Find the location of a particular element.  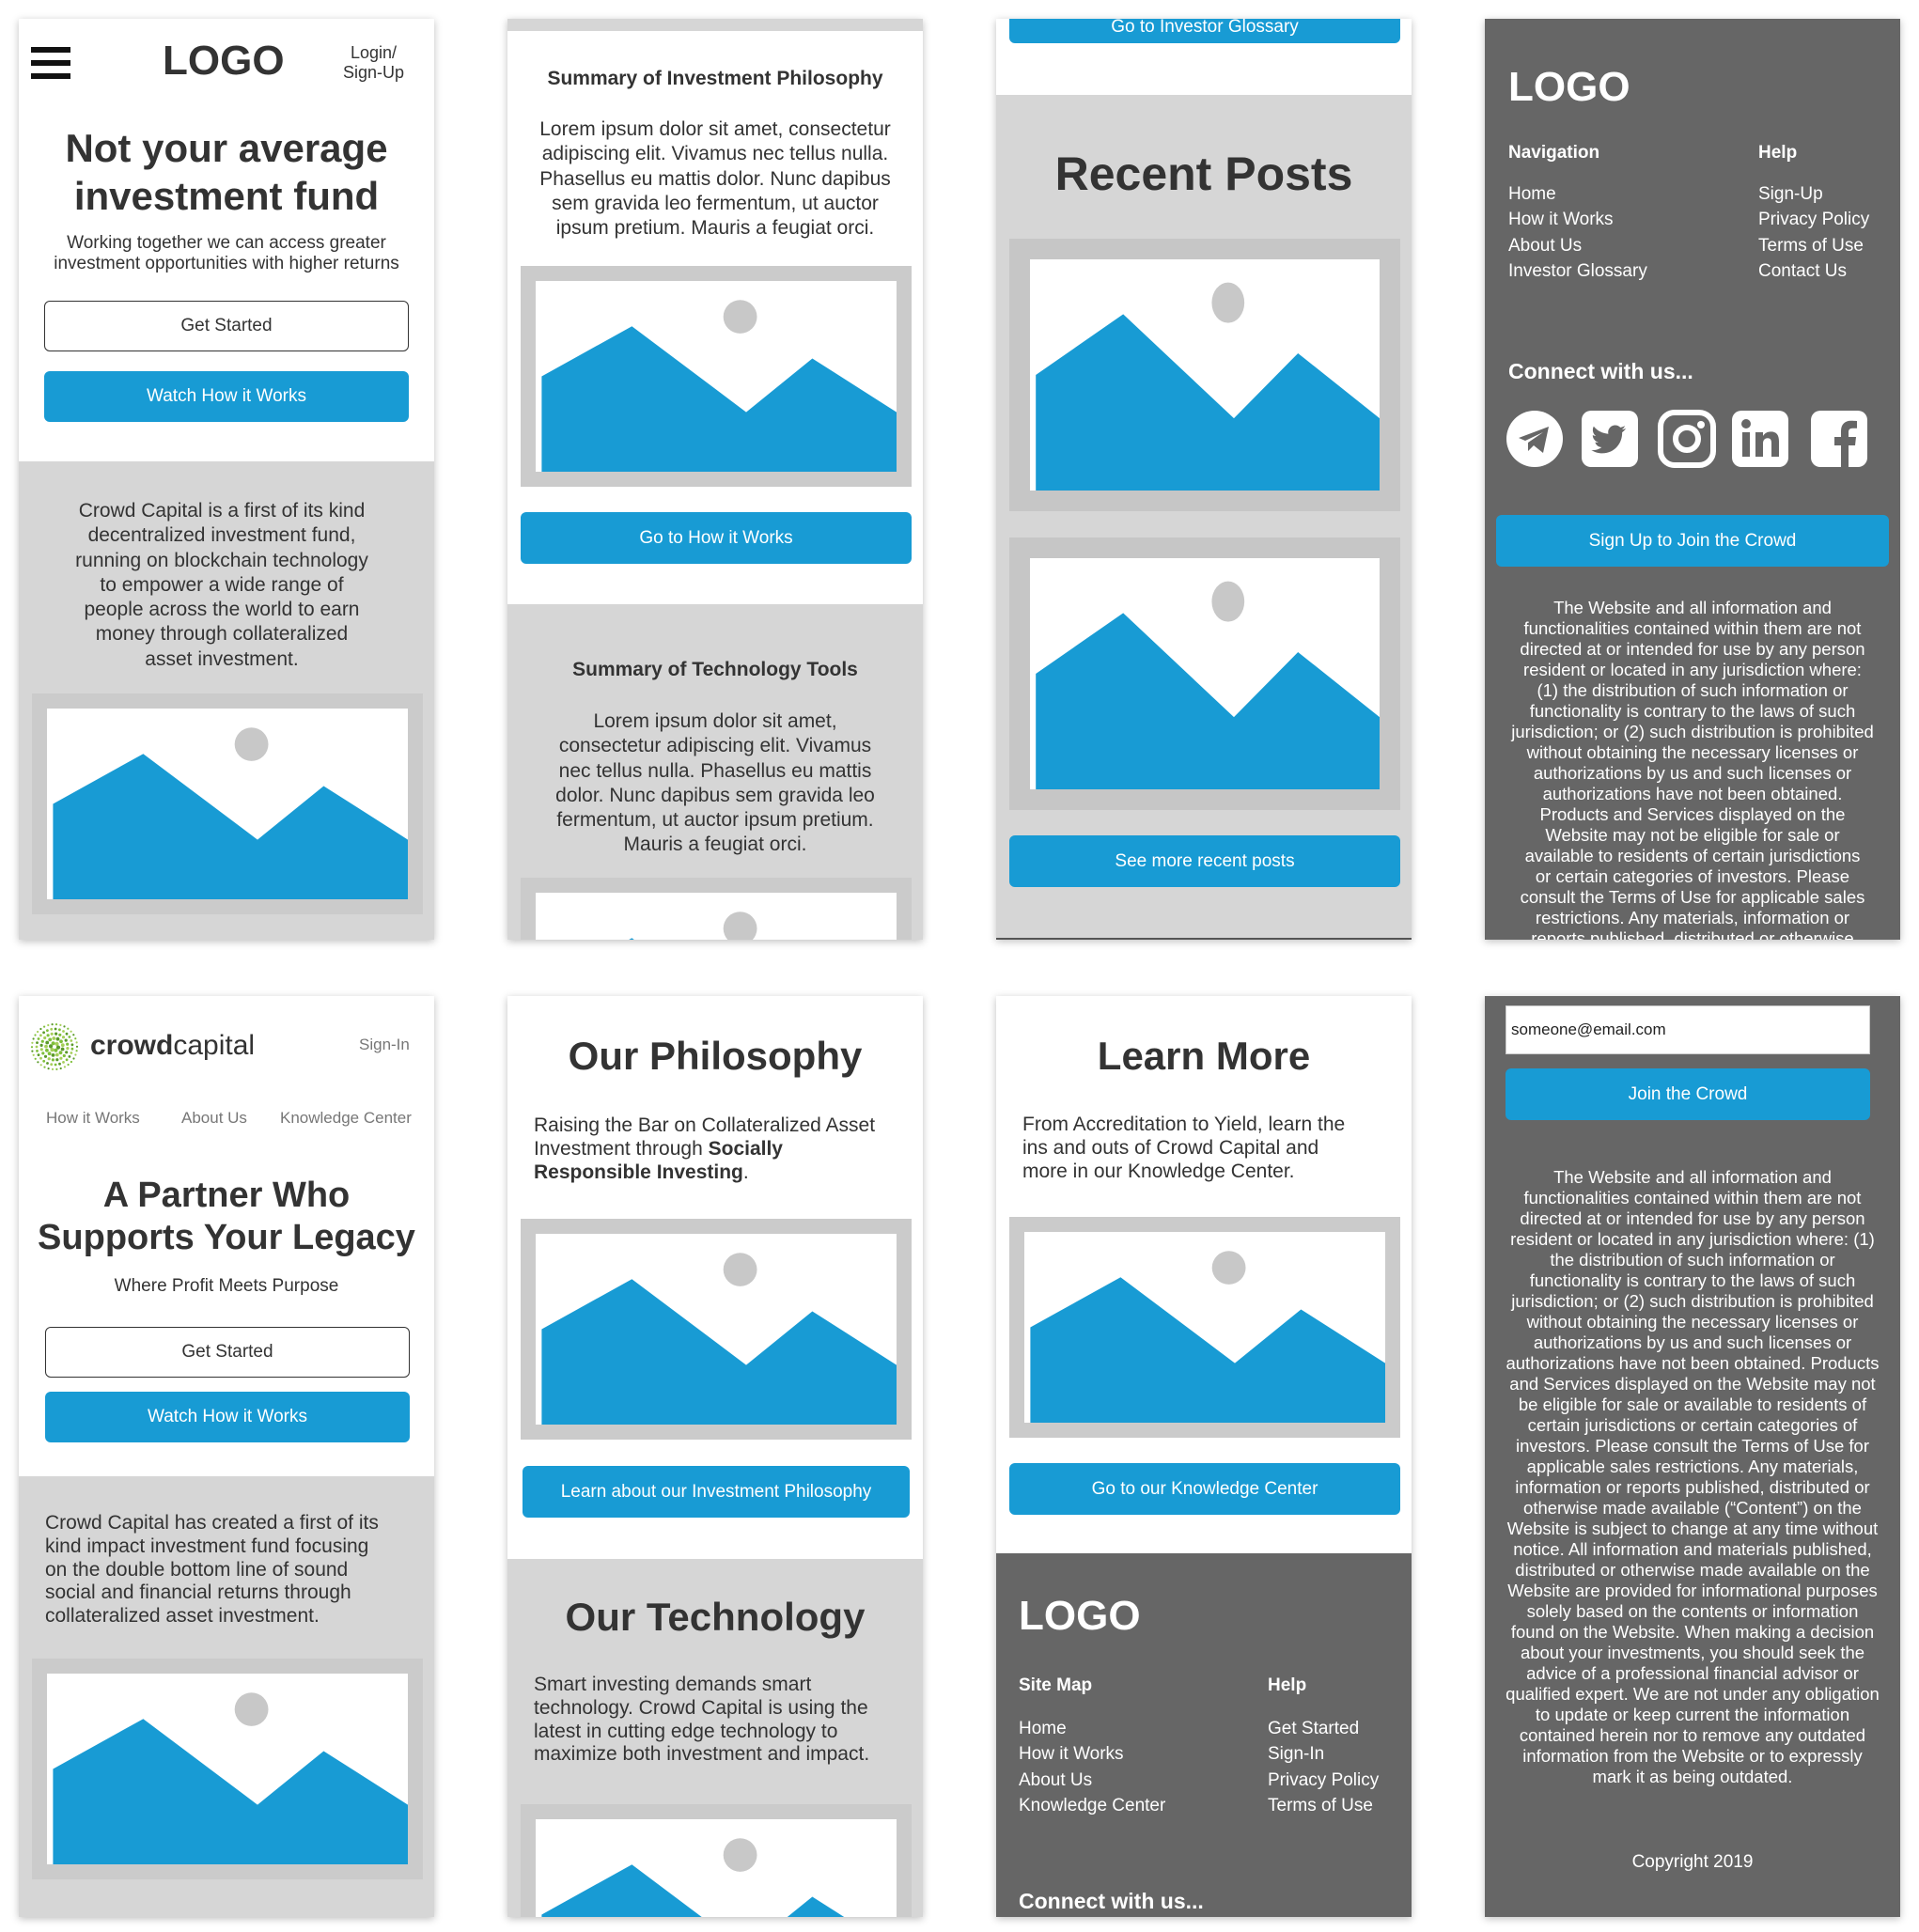

footer-help-link-sign-in: Sign-In is located at coordinates (1296, 1754).